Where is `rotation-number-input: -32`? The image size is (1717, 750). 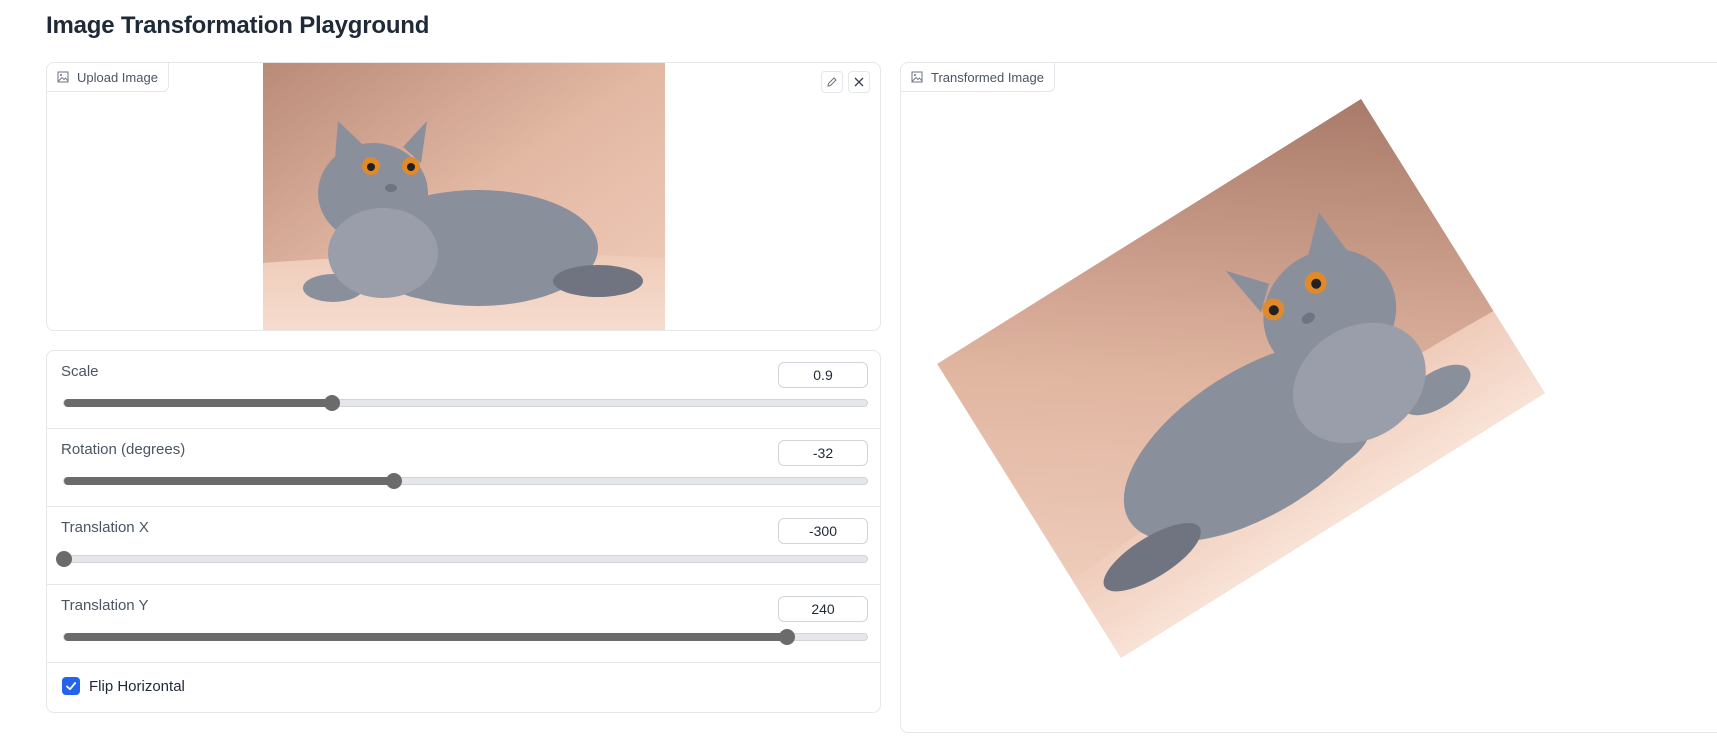
rotation-number-input: -32 is located at coordinates (823, 453).